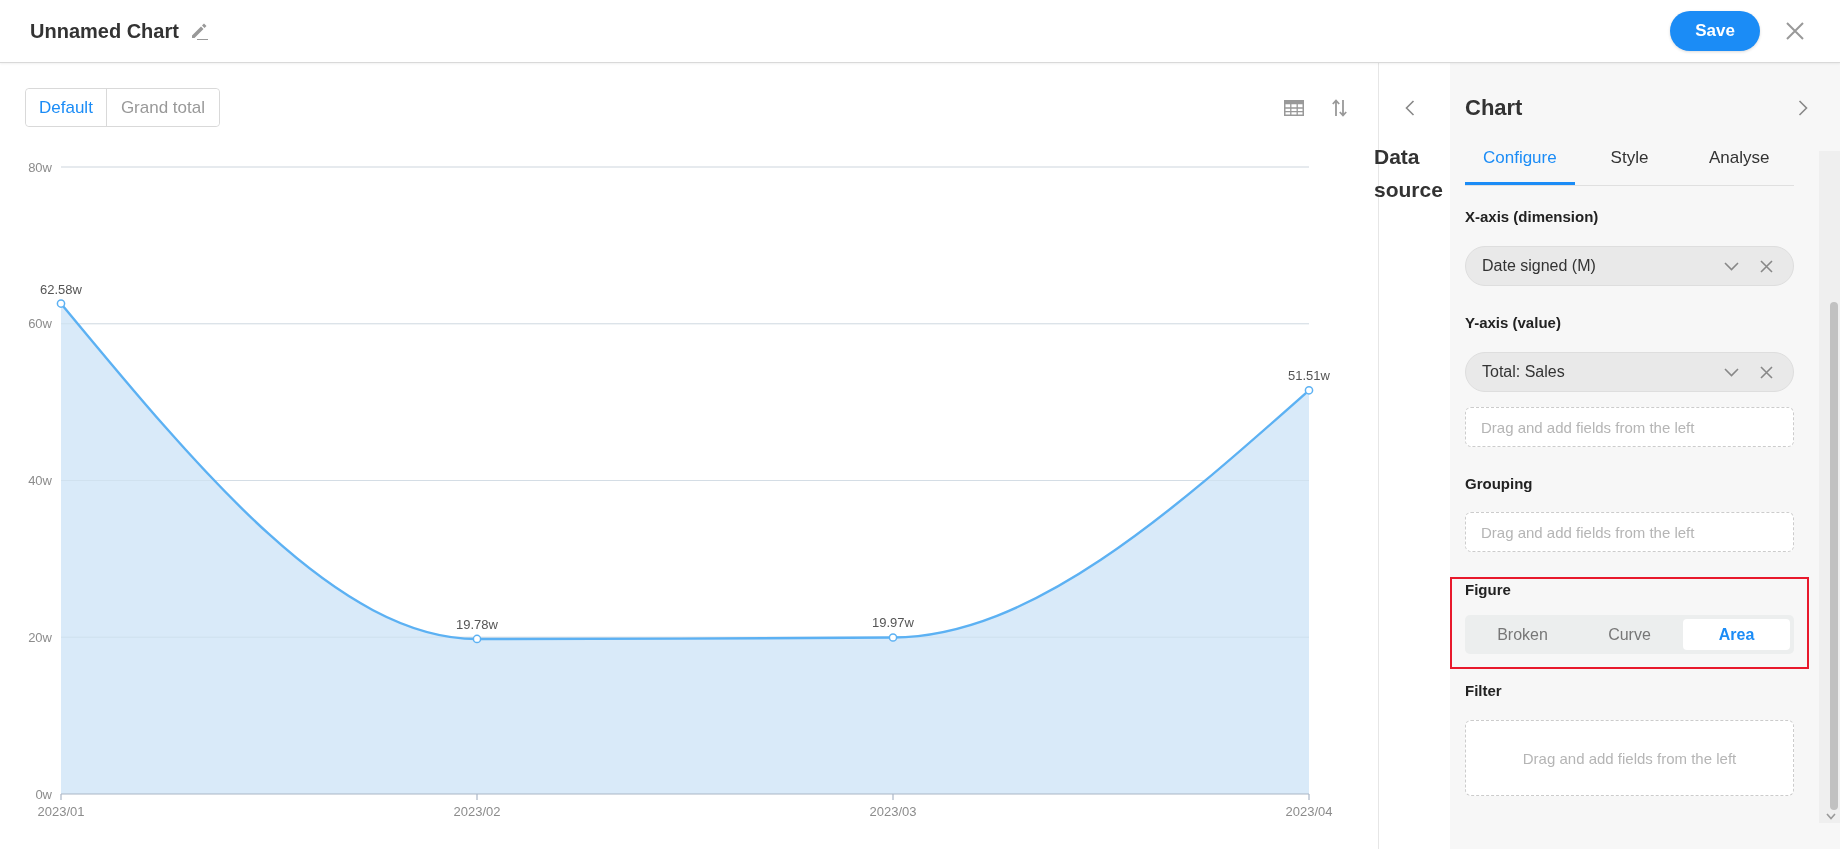 The image size is (1840, 849). What do you see at coordinates (1494, 108) in the screenshot?
I see `panel-title: Chart` at bounding box center [1494, 108].